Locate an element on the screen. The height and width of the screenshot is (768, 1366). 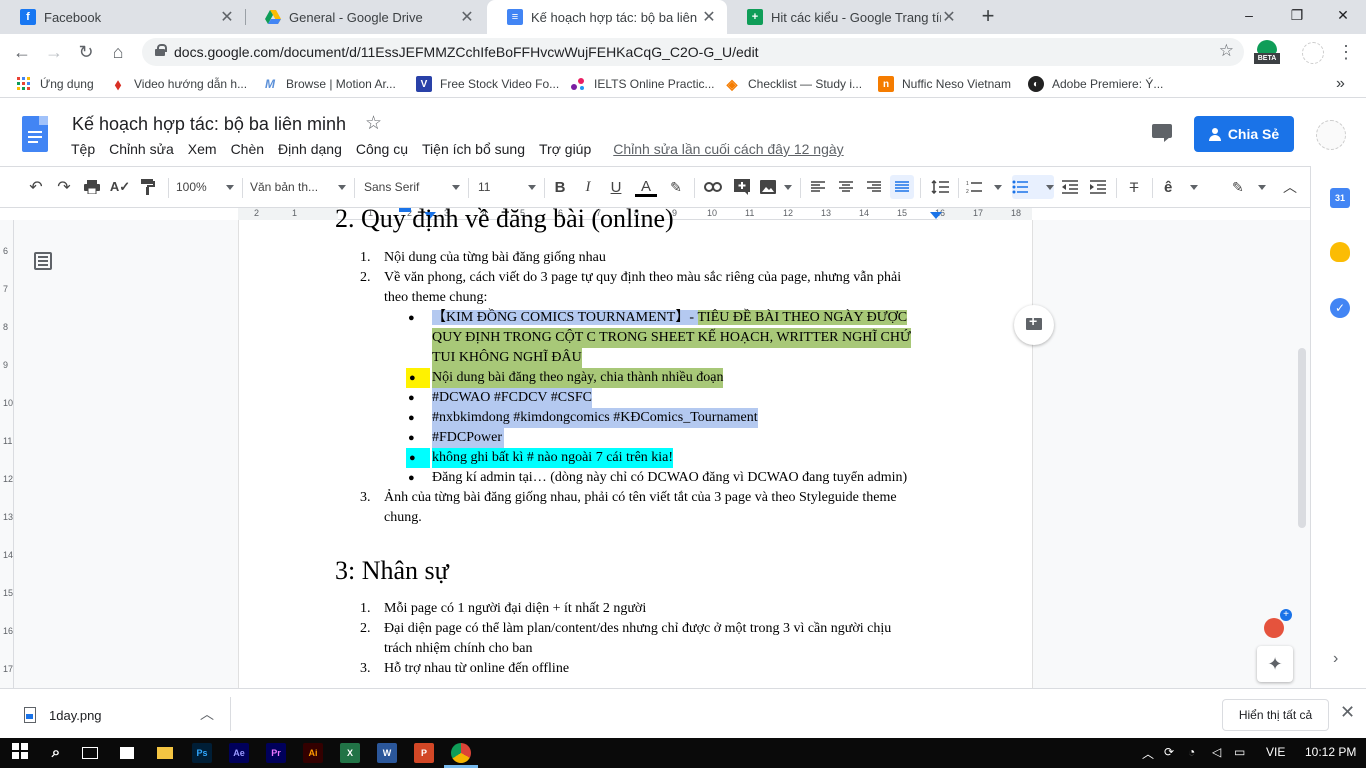
store-icon is located at coordinates (127, 753).